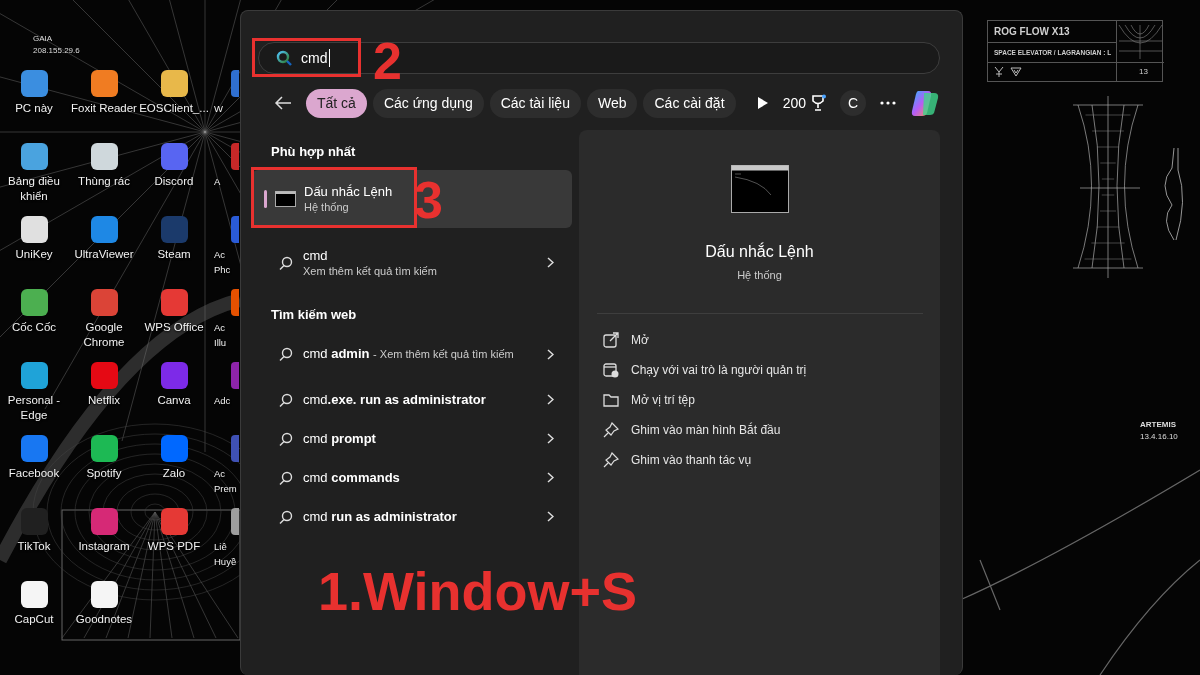 The height and width of the screenshot is (675, 1200). Describe the element at coordinates (316, 255) in the screenshot. I see `result-title: cmd` at that location.